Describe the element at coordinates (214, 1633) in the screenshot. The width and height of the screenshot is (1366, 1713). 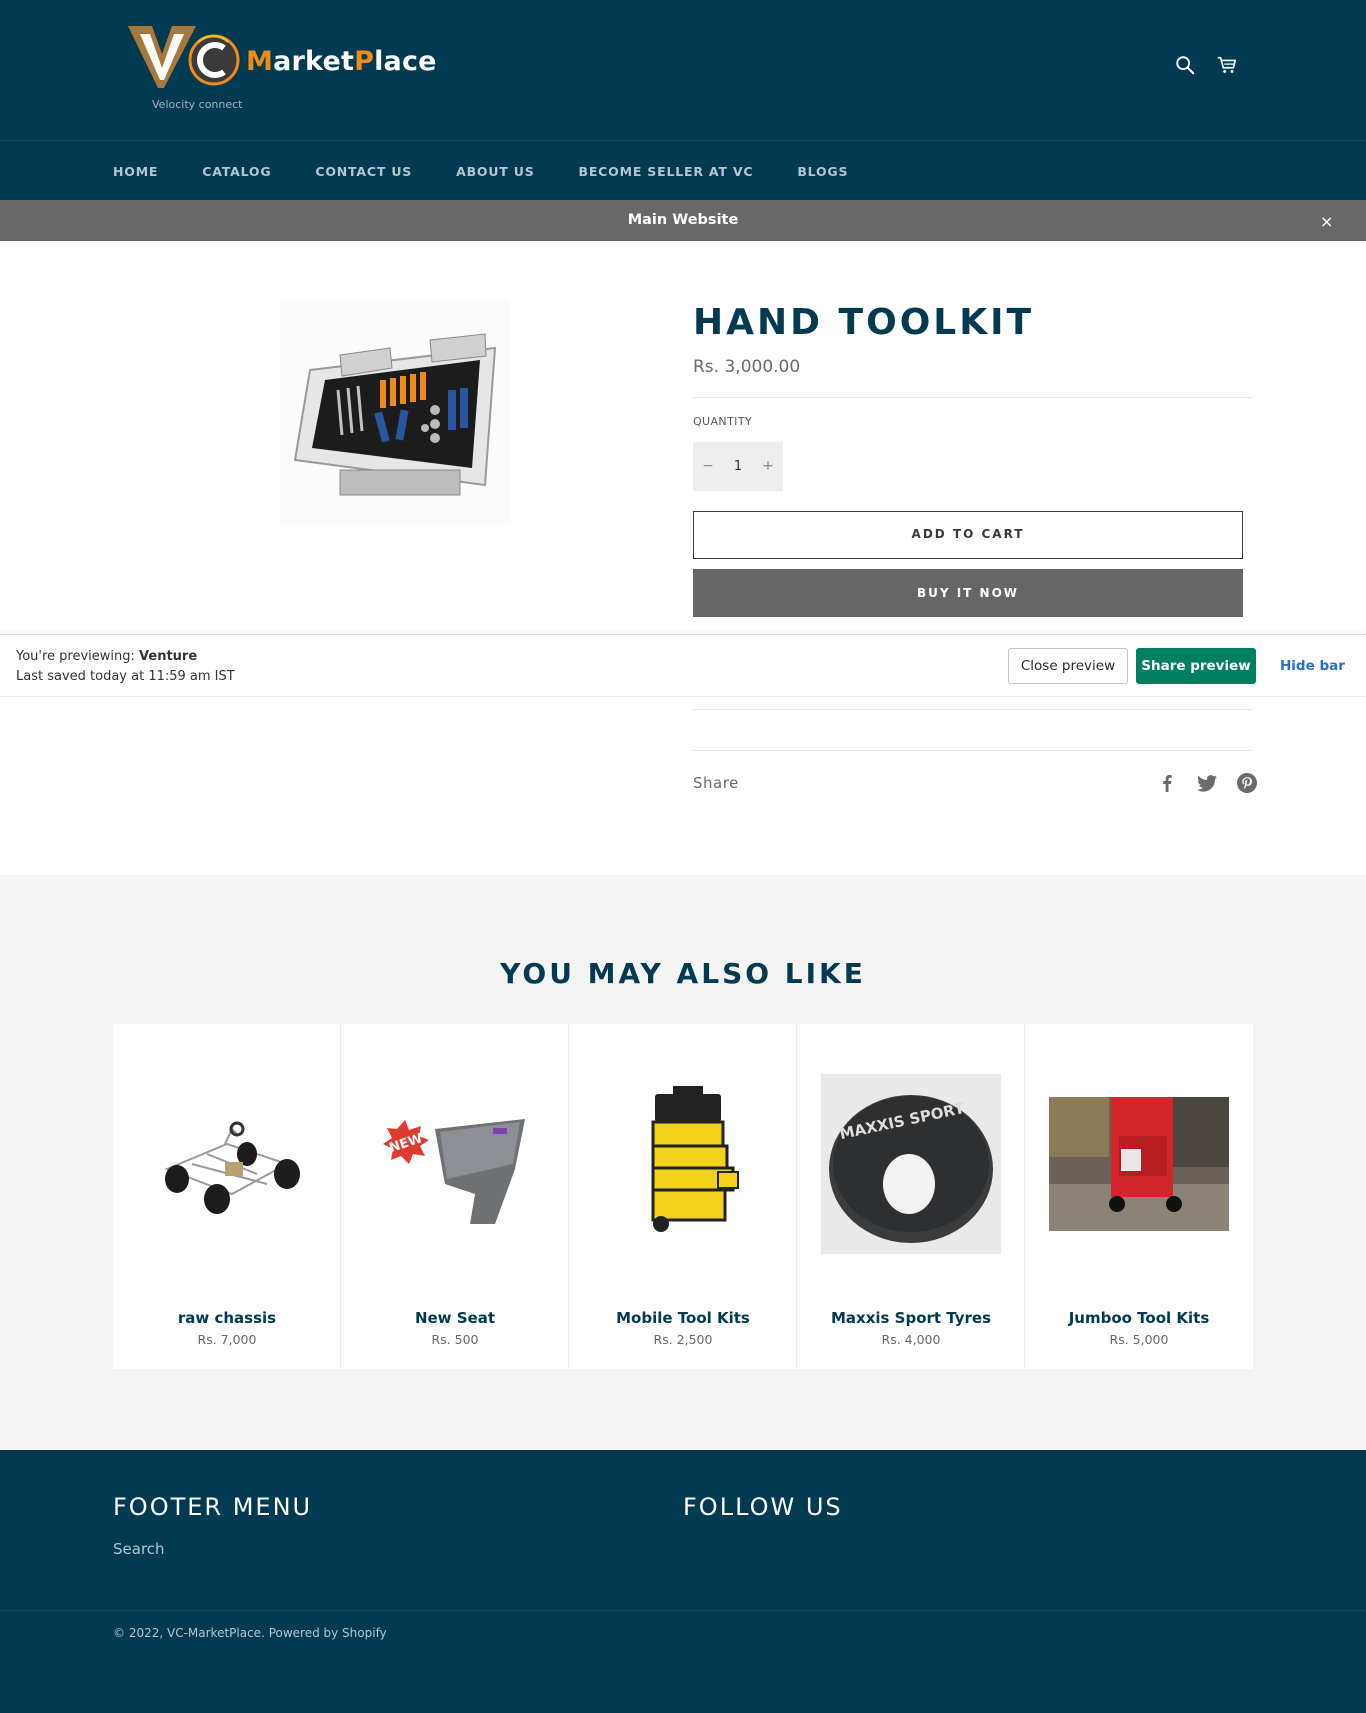
I see `shop-name-link: VC-MarketPlace` at that location.